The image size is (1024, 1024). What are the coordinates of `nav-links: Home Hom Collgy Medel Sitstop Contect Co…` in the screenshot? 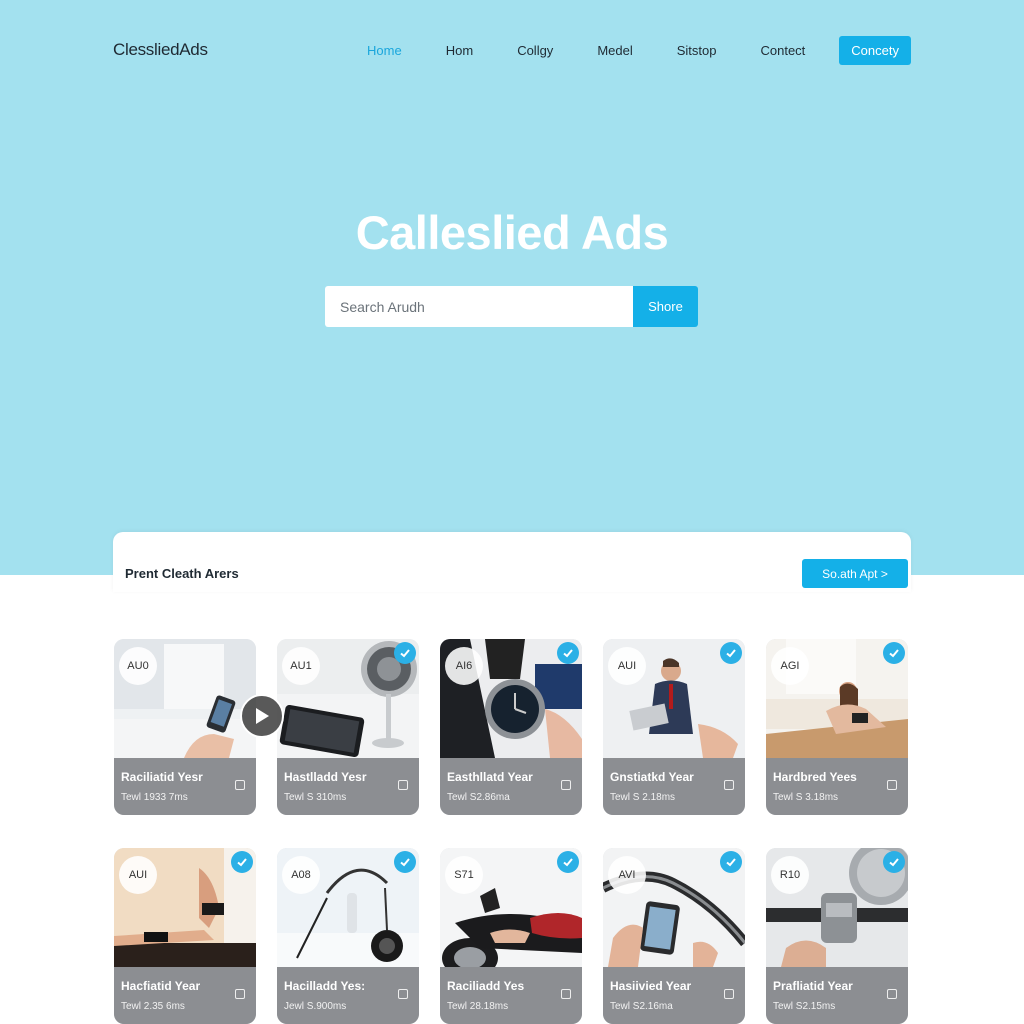 It's located at (617, 50).